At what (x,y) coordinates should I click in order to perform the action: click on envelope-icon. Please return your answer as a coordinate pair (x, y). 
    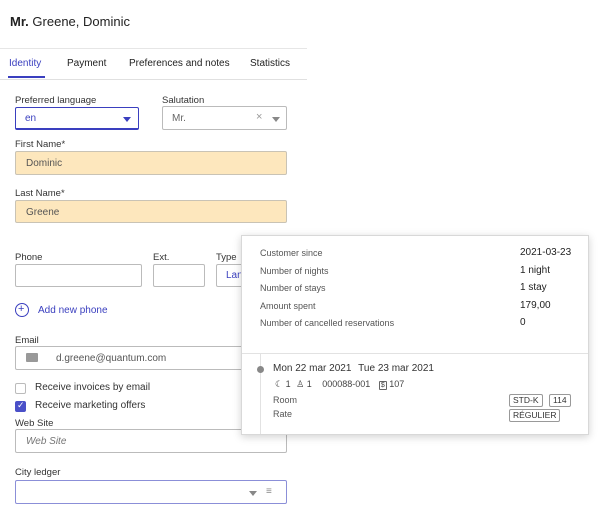
    Looking at the image, I should click on (32, 357).